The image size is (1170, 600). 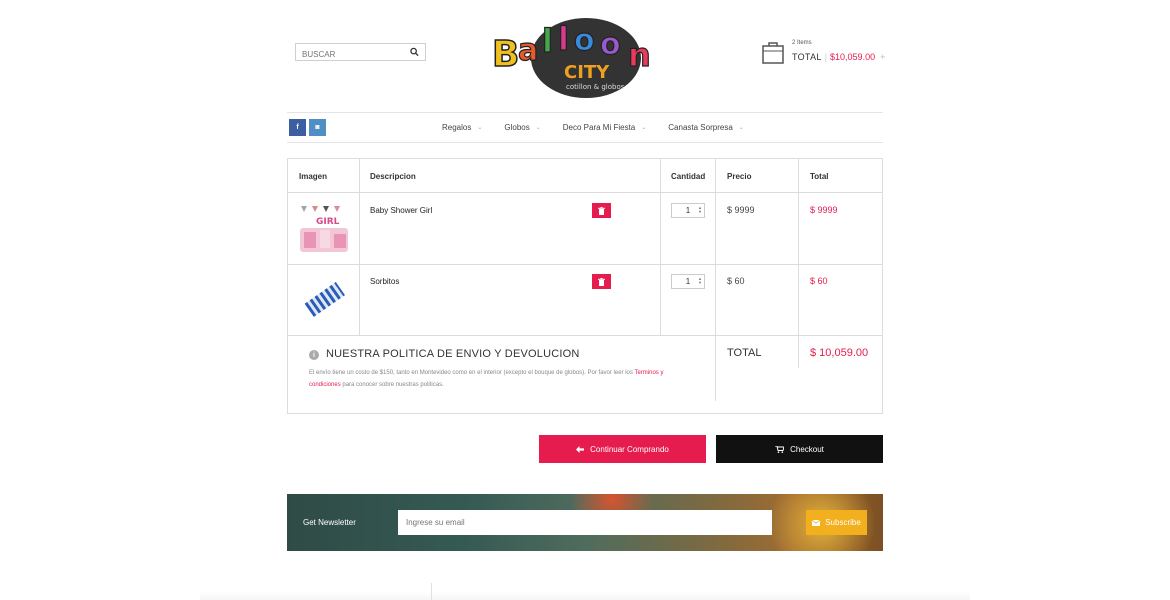 I want to click on subscribe-button: Subscribe, so click(x=836, y=522).